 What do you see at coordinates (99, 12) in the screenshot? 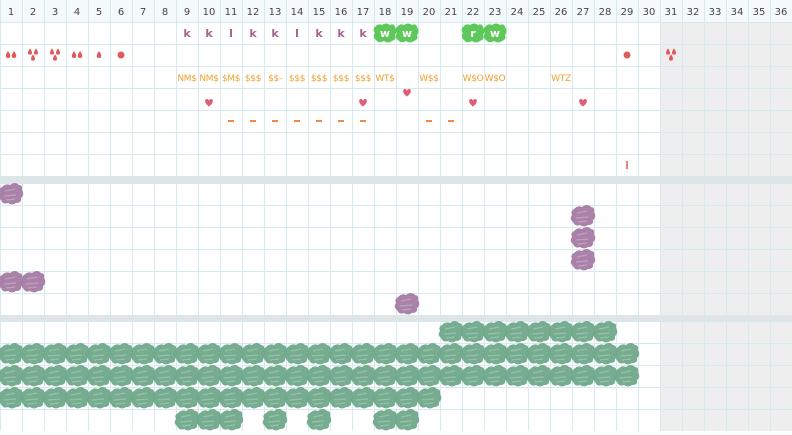
I see `day-header-5: 5` at bounding box center [99, 12].